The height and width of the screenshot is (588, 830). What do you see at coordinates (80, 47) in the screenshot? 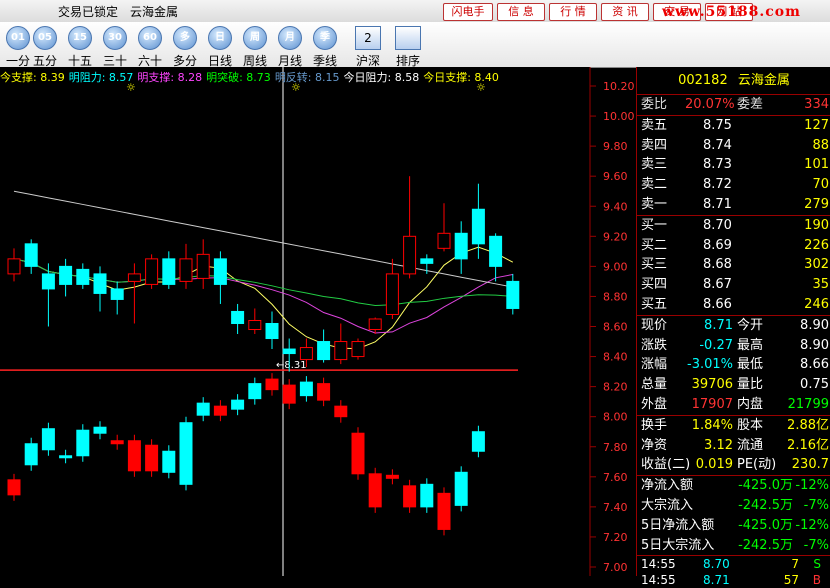
I see `period-button-2: 15 十五` at bounding box center [80, 47].